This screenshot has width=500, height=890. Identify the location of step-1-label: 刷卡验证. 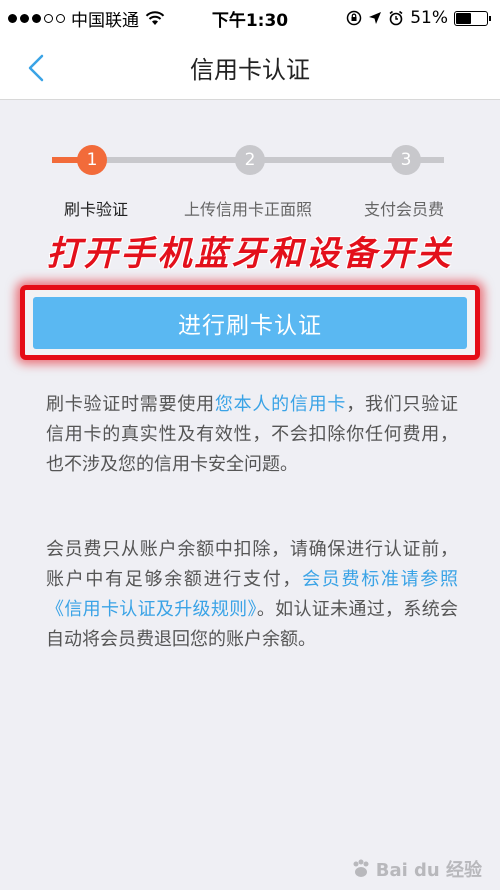
(96, 209).